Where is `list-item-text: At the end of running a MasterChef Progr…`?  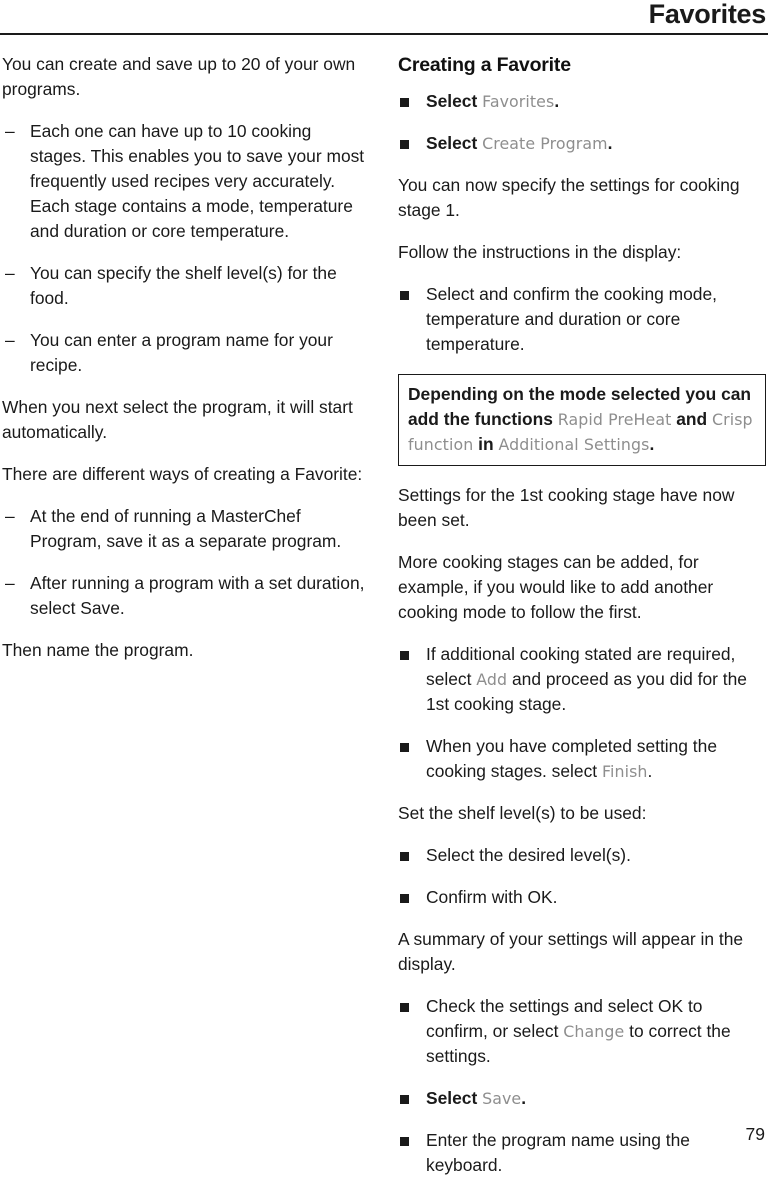 list-item-text: At the end of running a MasterChef Progr… is located at coordinates (186, 528).